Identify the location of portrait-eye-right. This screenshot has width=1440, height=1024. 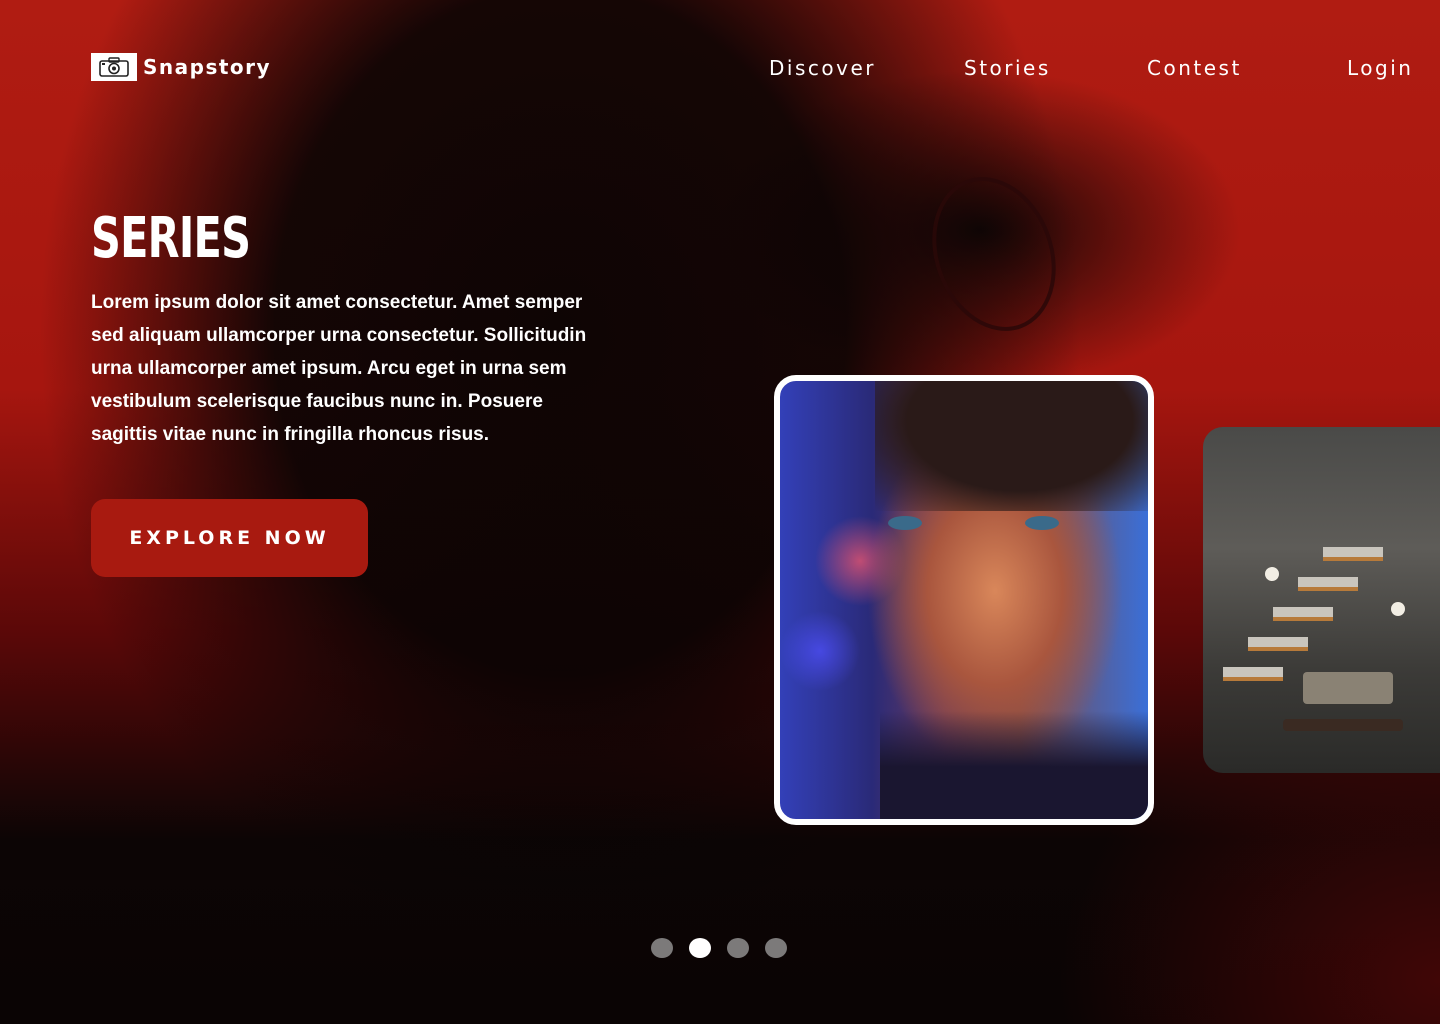
(1042, 523).